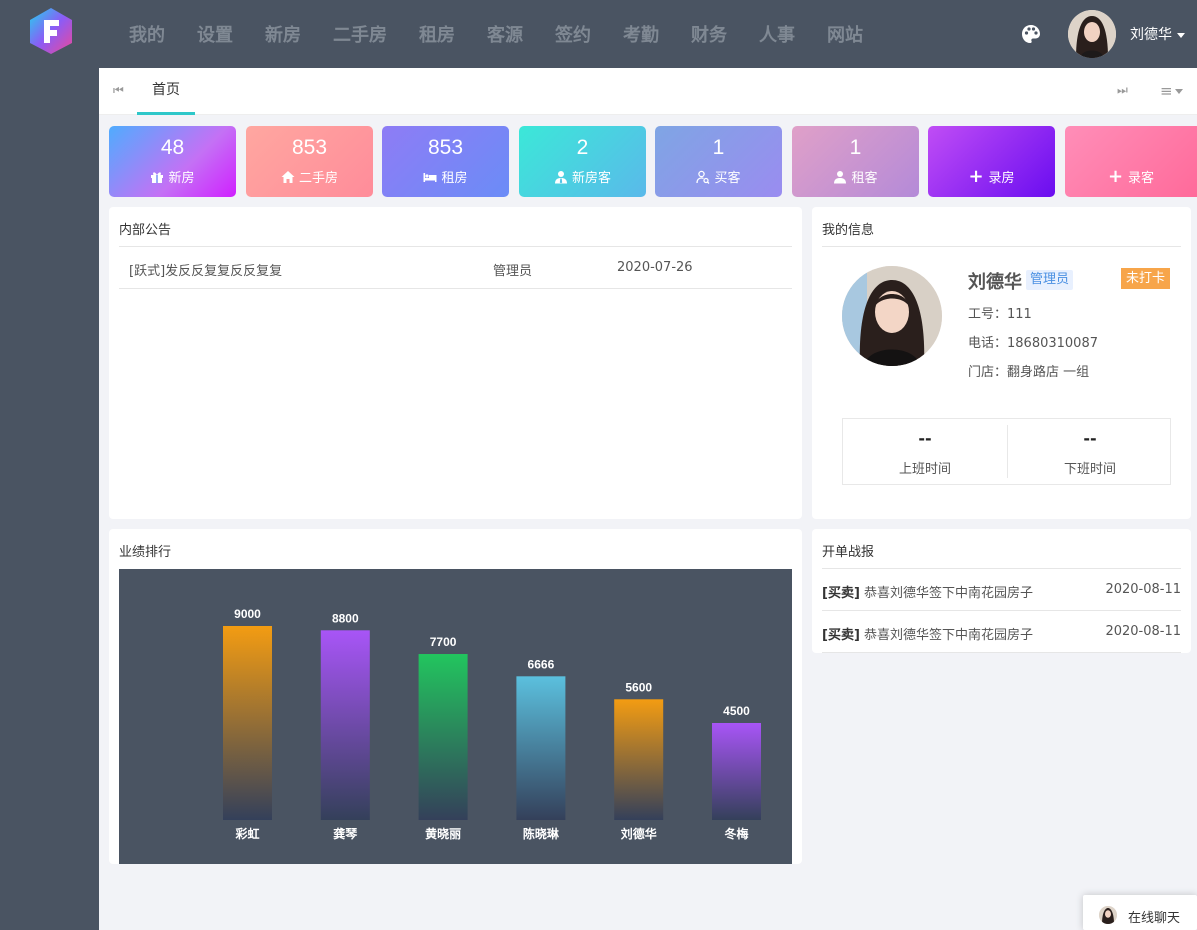 This screenshot has width=1197, height=930. What do you see at coordinates (591, 178) in the screenshot?
I see `card-label: 新房客` at bounding box center [591, 178].